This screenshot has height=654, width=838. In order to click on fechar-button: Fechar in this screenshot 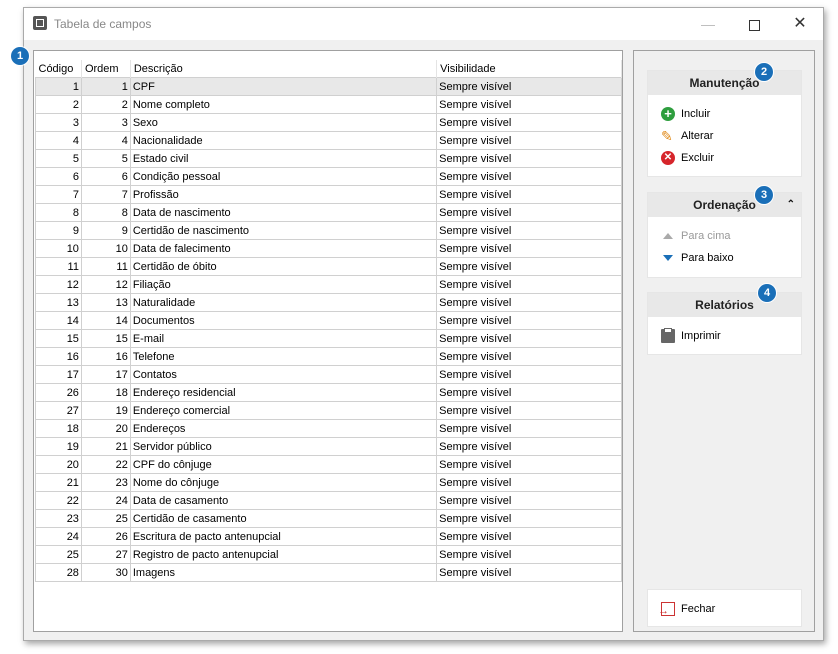, I will do `click(724, 610)`.